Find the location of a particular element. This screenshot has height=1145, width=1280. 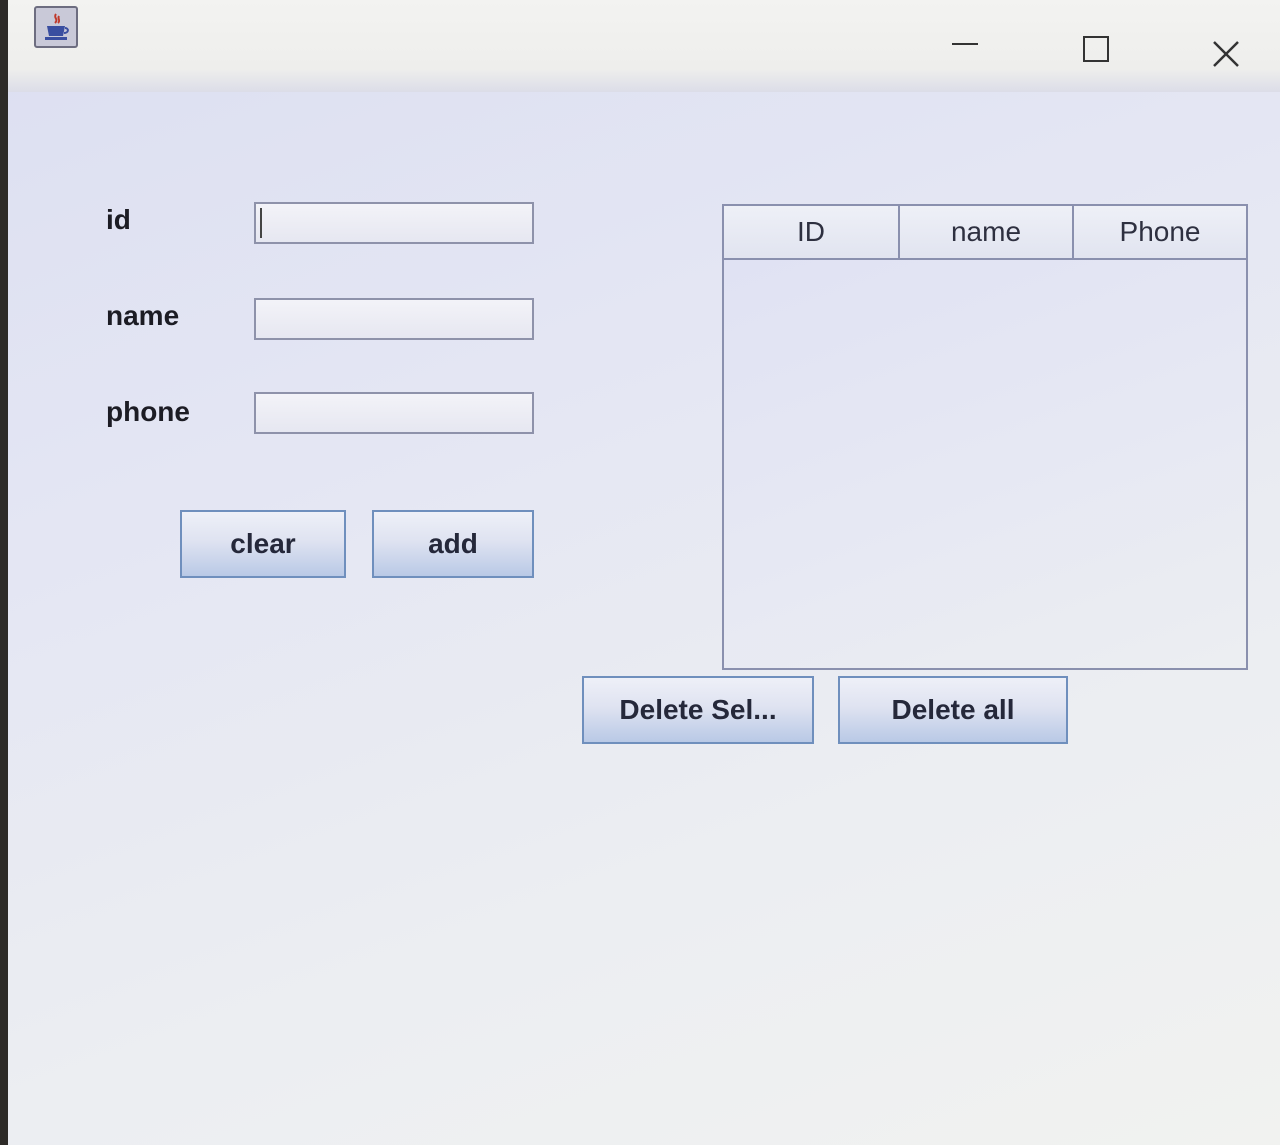

delete-all-button: Delete all is located at coordinates (953, 710).